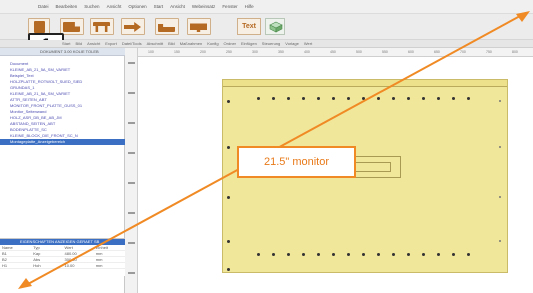 The height and width of the screenshot is (293, 533). I want to click on menu-item-view-2: Ansicht, so click(177, 6).